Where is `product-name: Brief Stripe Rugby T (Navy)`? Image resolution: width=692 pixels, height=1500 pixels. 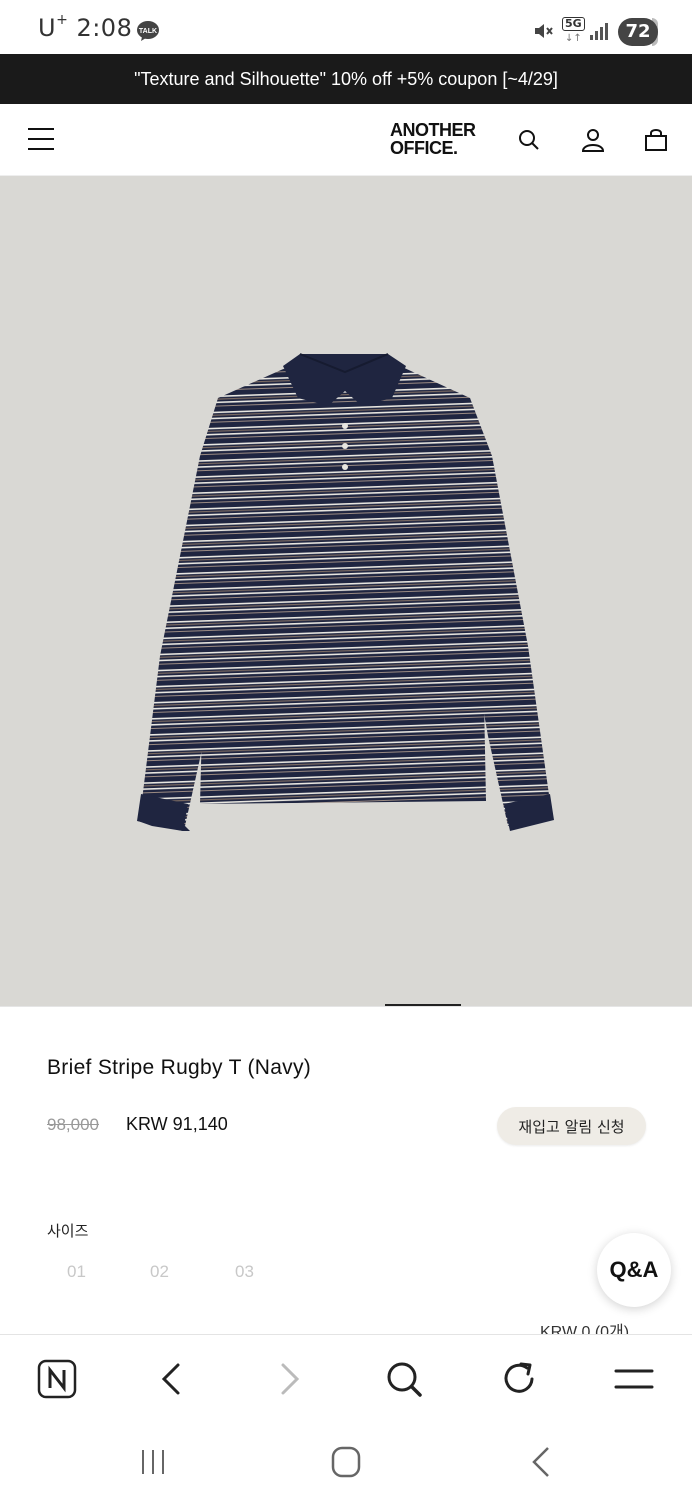 product-name: Brief Stripe Rugby T (Navy) is located at coordinates (179, 1067).